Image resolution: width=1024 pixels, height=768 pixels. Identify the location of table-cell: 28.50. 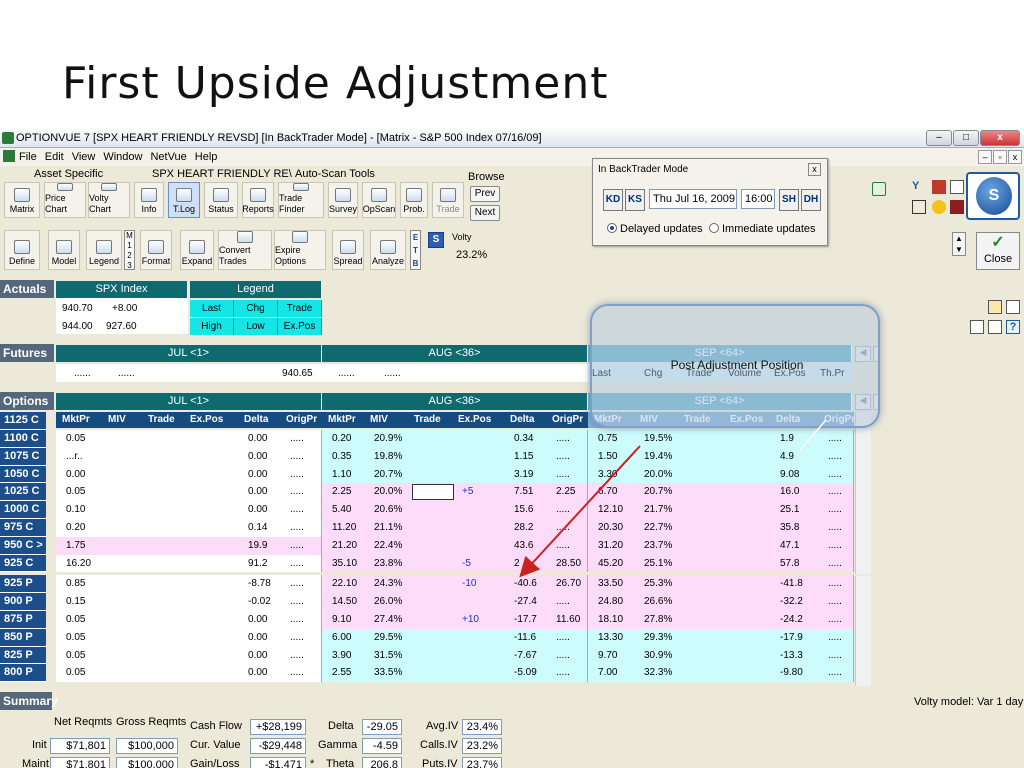
(568, 563).